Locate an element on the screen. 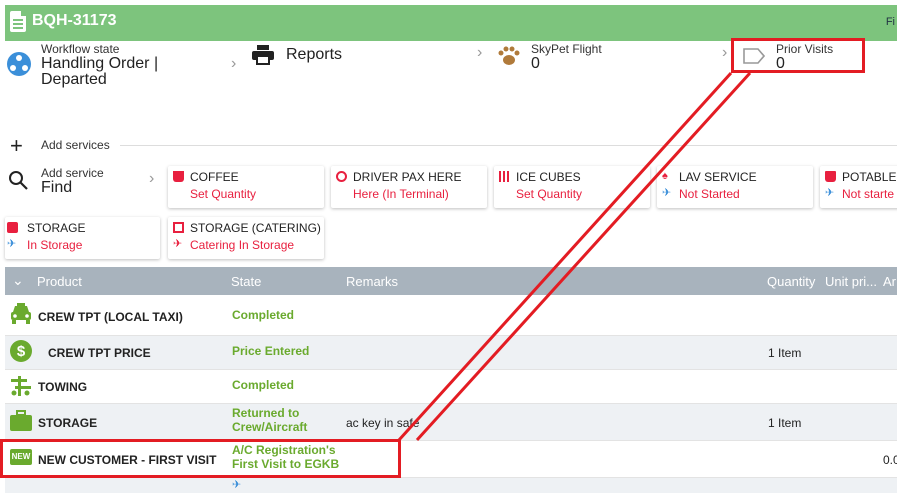 The height and width of the screenshot is (493, 897). service-card-lav-service: ♠ ✈ LAV SERVICE Not Started is located at coordinates (735, 187).